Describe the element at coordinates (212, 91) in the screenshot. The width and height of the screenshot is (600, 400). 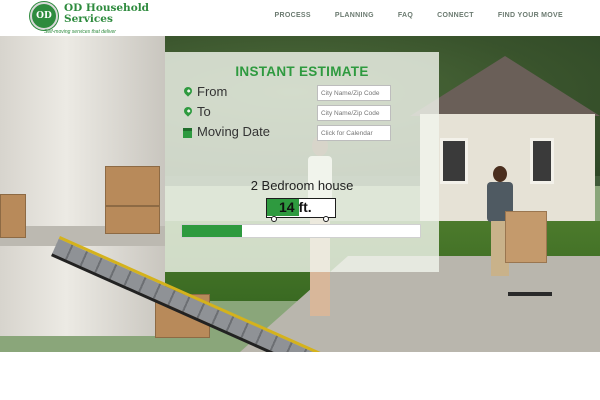
I see `from-label: From` at that location.